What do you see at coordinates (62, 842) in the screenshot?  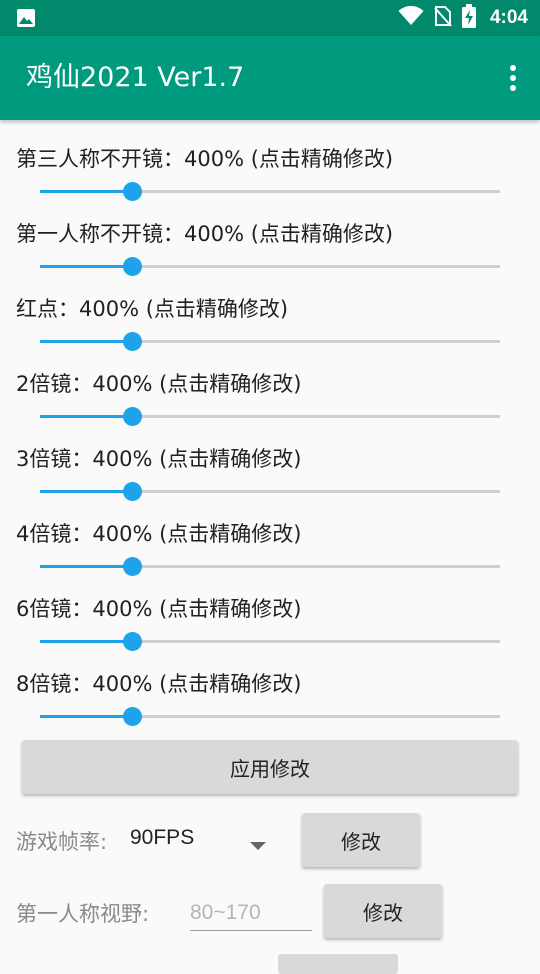 I see `fps-label: 游戏帧率:` at bounding box center [62, 842].